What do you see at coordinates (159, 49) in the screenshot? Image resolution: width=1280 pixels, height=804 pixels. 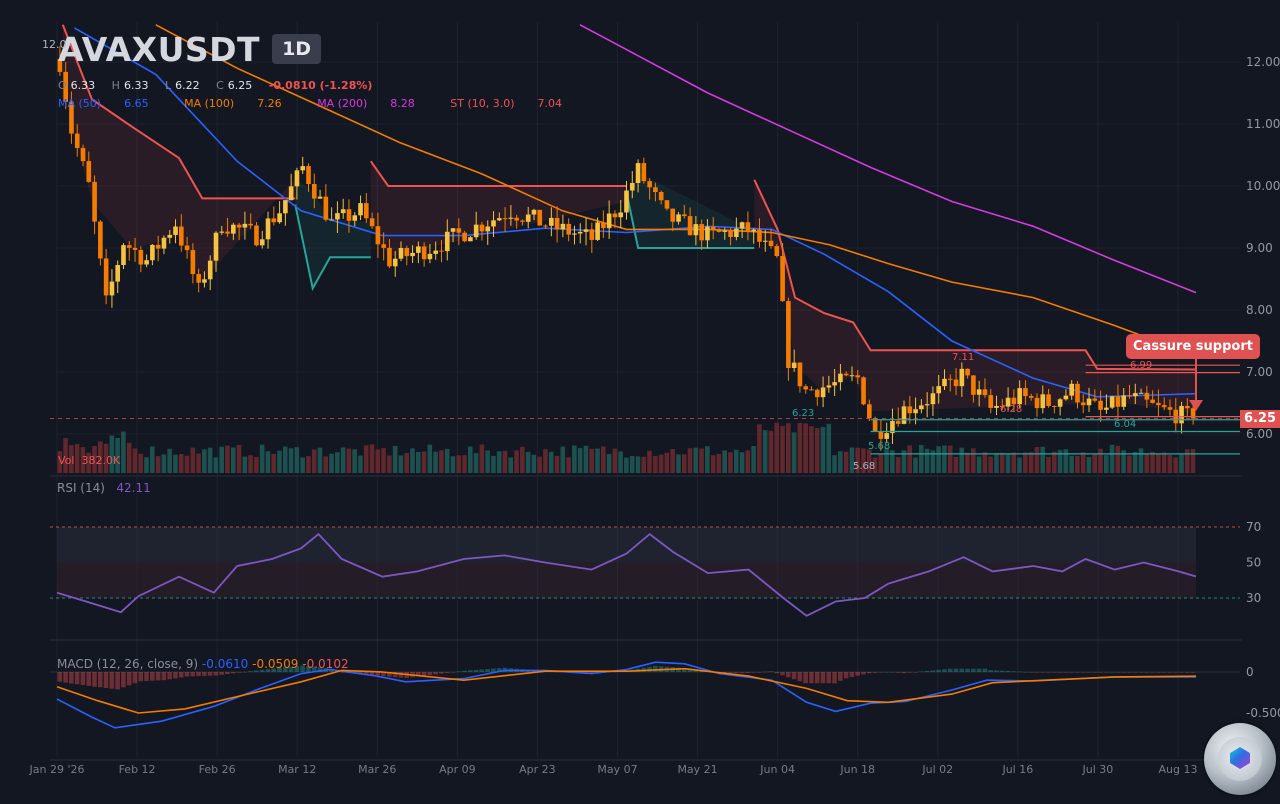 I see `symbol-name: AVAXUSDT` at bounding box center [159, 49].